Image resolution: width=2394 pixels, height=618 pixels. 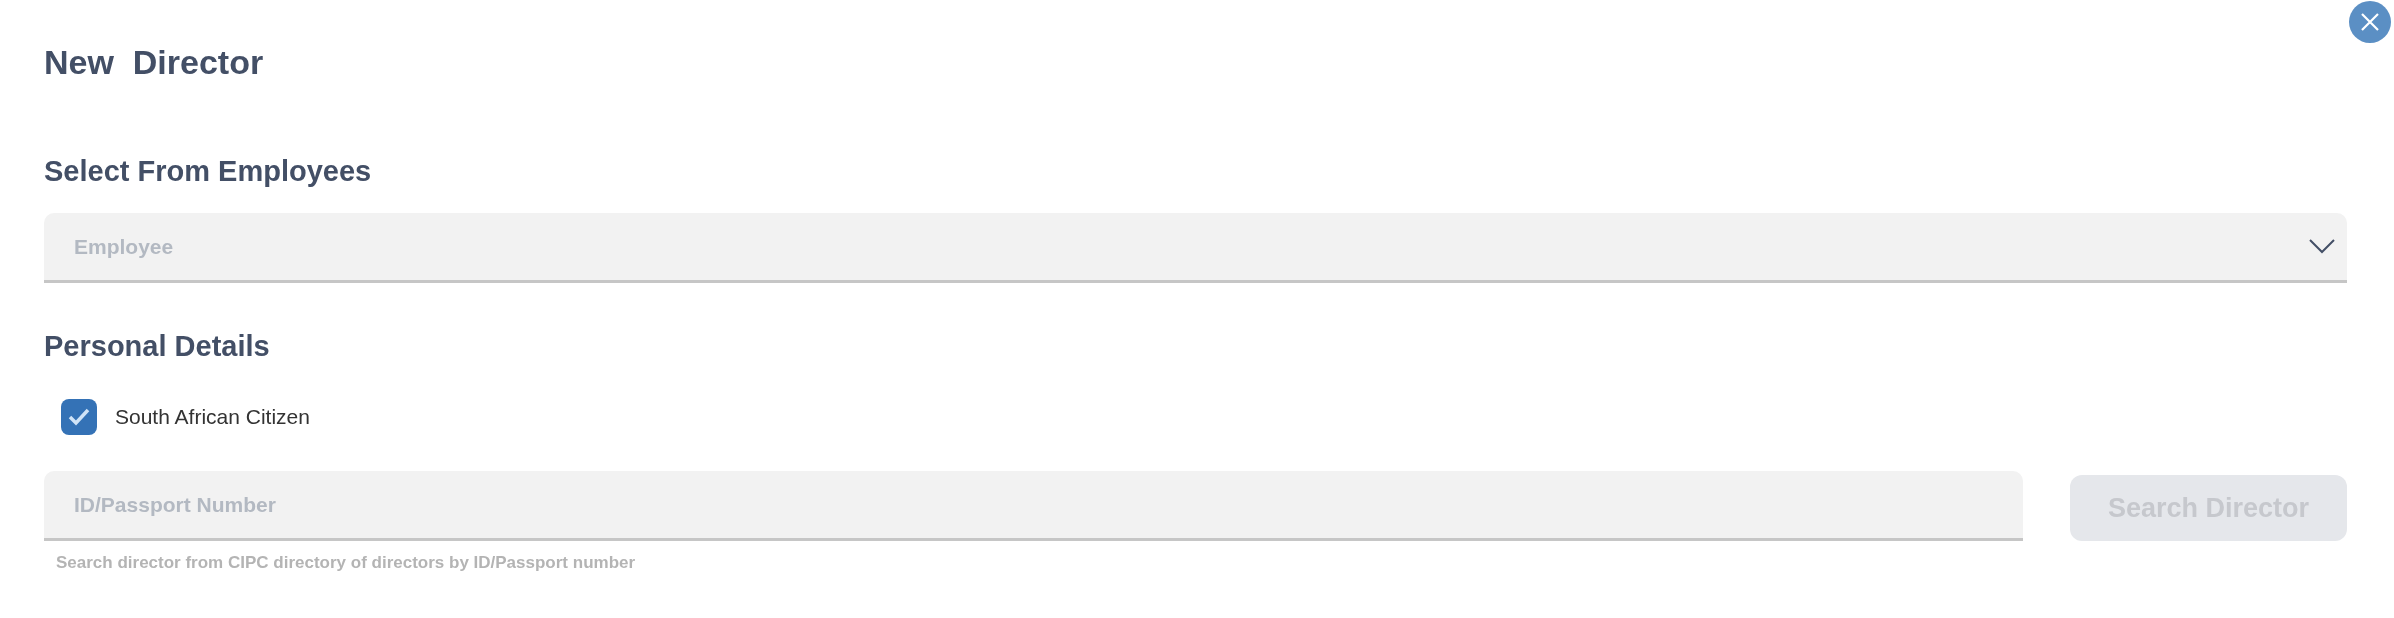 What do you see at coordinates (346, 563) in the screenshot?
I see `field-hint: Search director from CIPC directory of directors by ID/Passport number` at bounding box center [346, 563].